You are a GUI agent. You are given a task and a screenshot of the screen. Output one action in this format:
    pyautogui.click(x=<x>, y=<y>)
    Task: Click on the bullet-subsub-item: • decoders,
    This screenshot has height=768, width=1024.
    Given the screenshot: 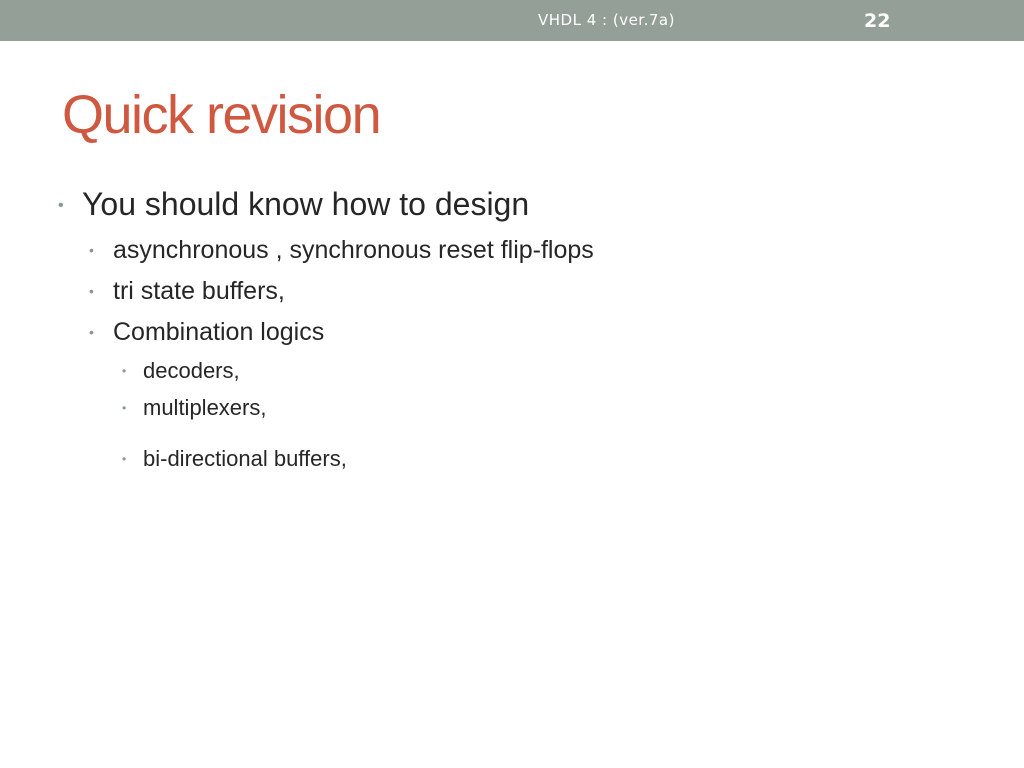 What is the action you would take?
    pyautogui.click(x=181, y=371)
    